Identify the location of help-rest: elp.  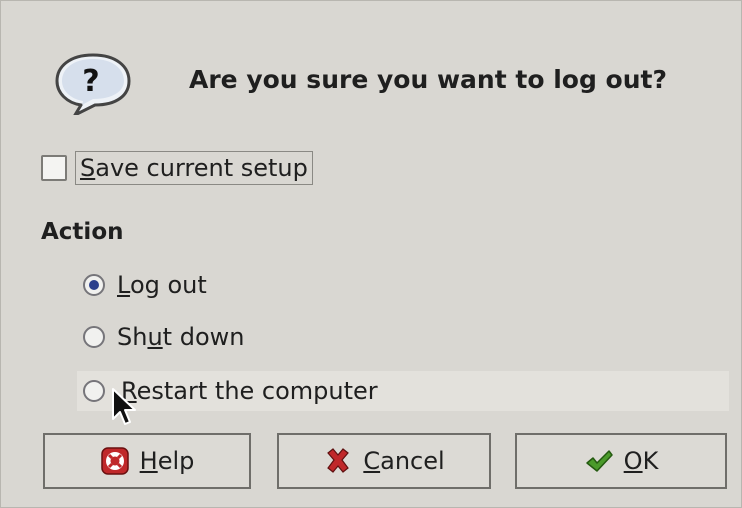
(176, 461).